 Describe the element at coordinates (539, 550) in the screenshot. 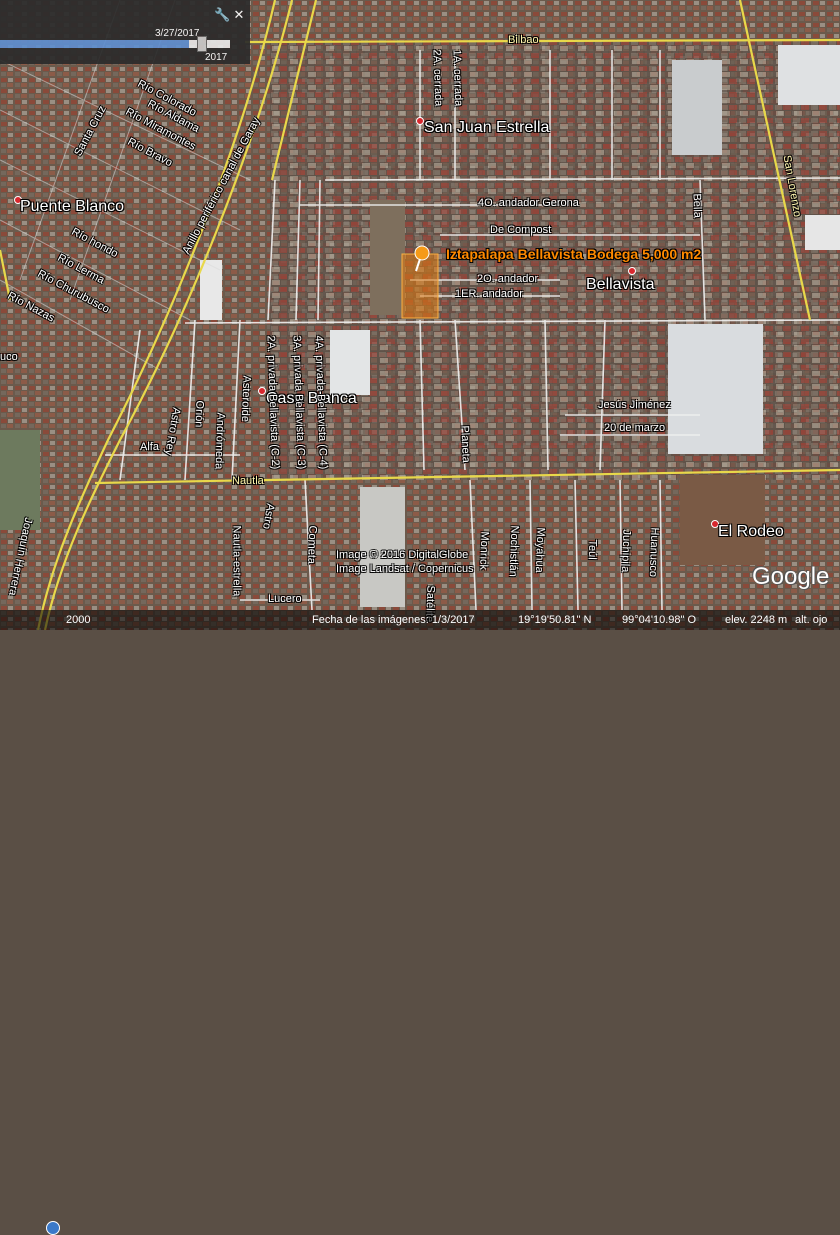

I see `street-label-moyahua: Moyahua` at that location.